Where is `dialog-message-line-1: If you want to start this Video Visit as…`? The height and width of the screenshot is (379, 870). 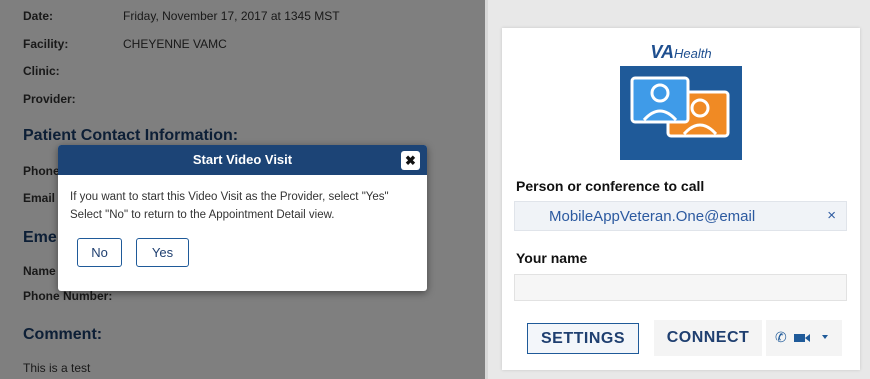
dialog-message-line-1: If you want to start this Video Visit as… is located at coordinates (229, 197).